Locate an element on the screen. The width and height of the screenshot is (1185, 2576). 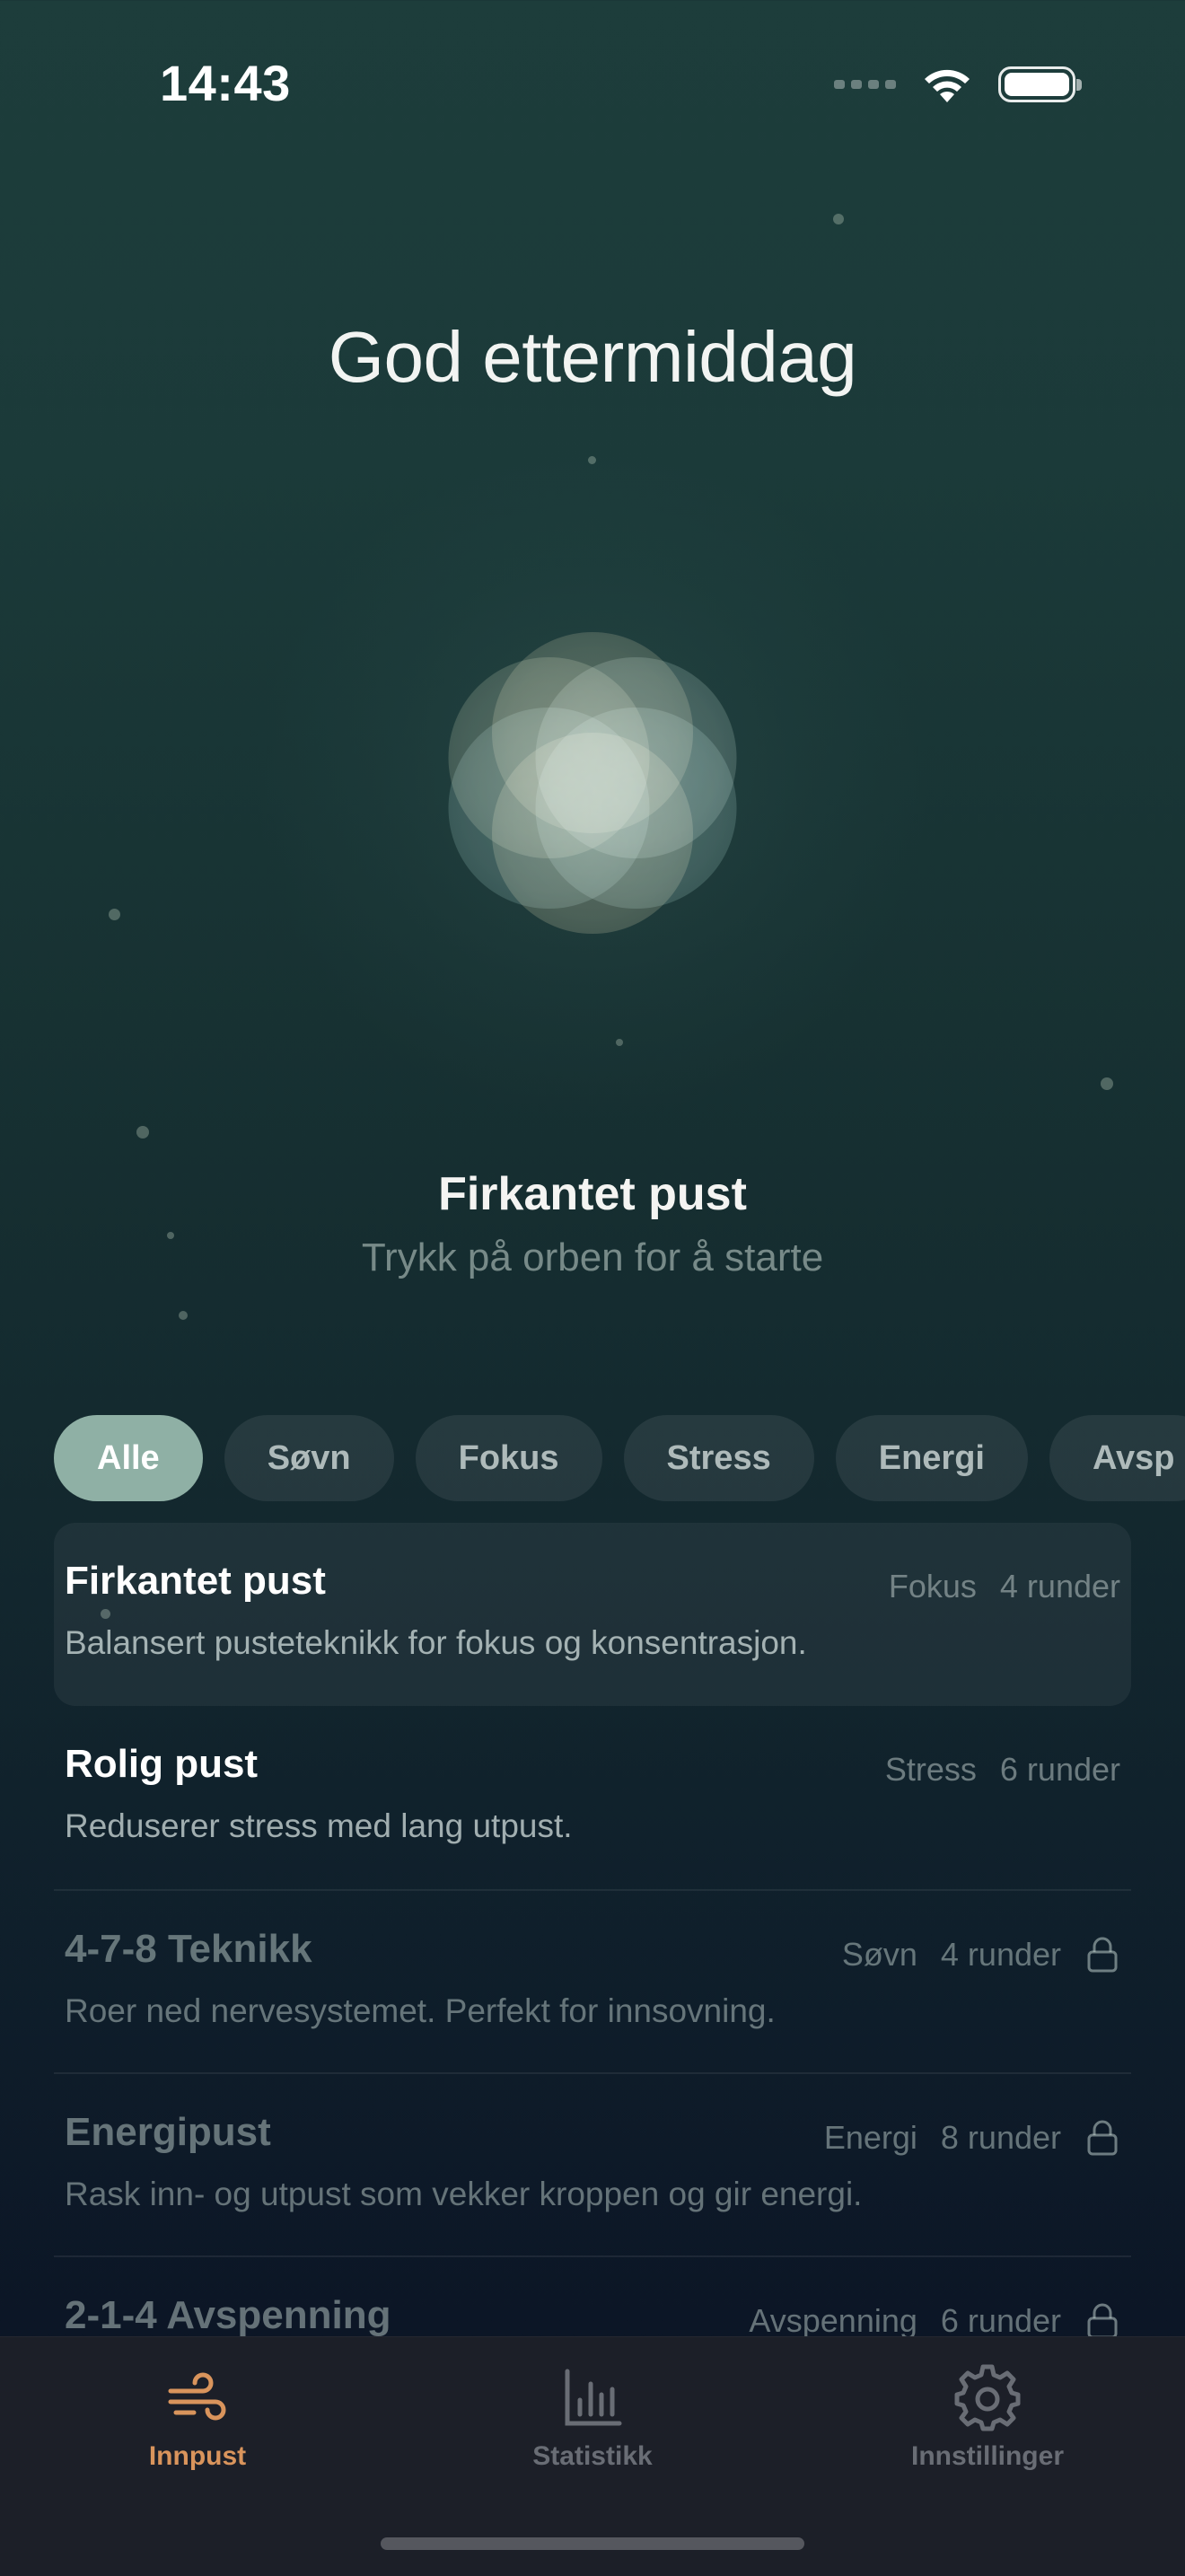
start-hint: Trykk på orben for å starte is located at coordinates (592, 1257).